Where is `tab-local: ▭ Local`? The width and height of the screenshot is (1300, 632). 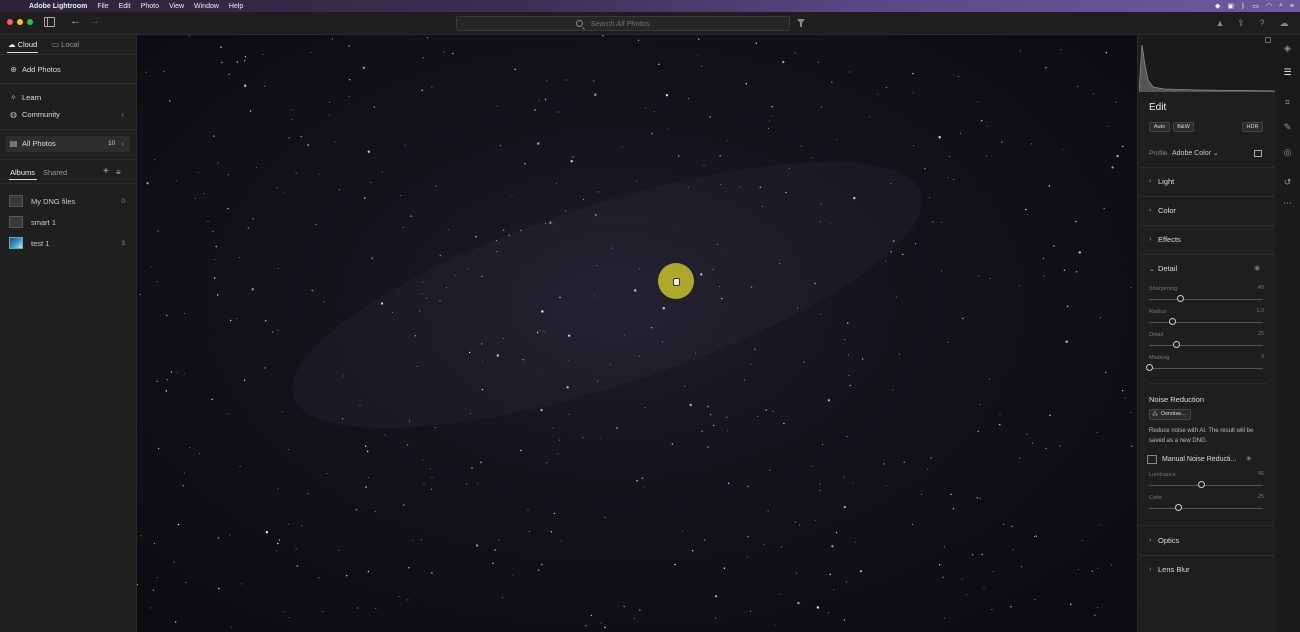
tab-local: ▭ Local is located at coordinates (65, 44).